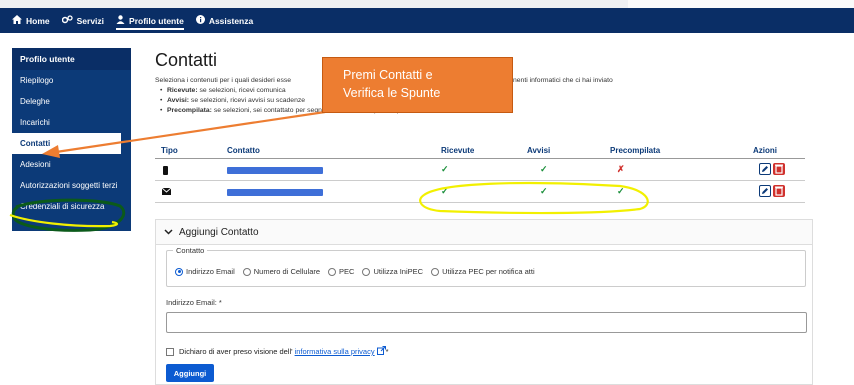  What do you see at coordinates (71, 80) in the screenshot?
I see `sidebar-item-riepilogo: Riepilogo` at bounding box center [71, 80].